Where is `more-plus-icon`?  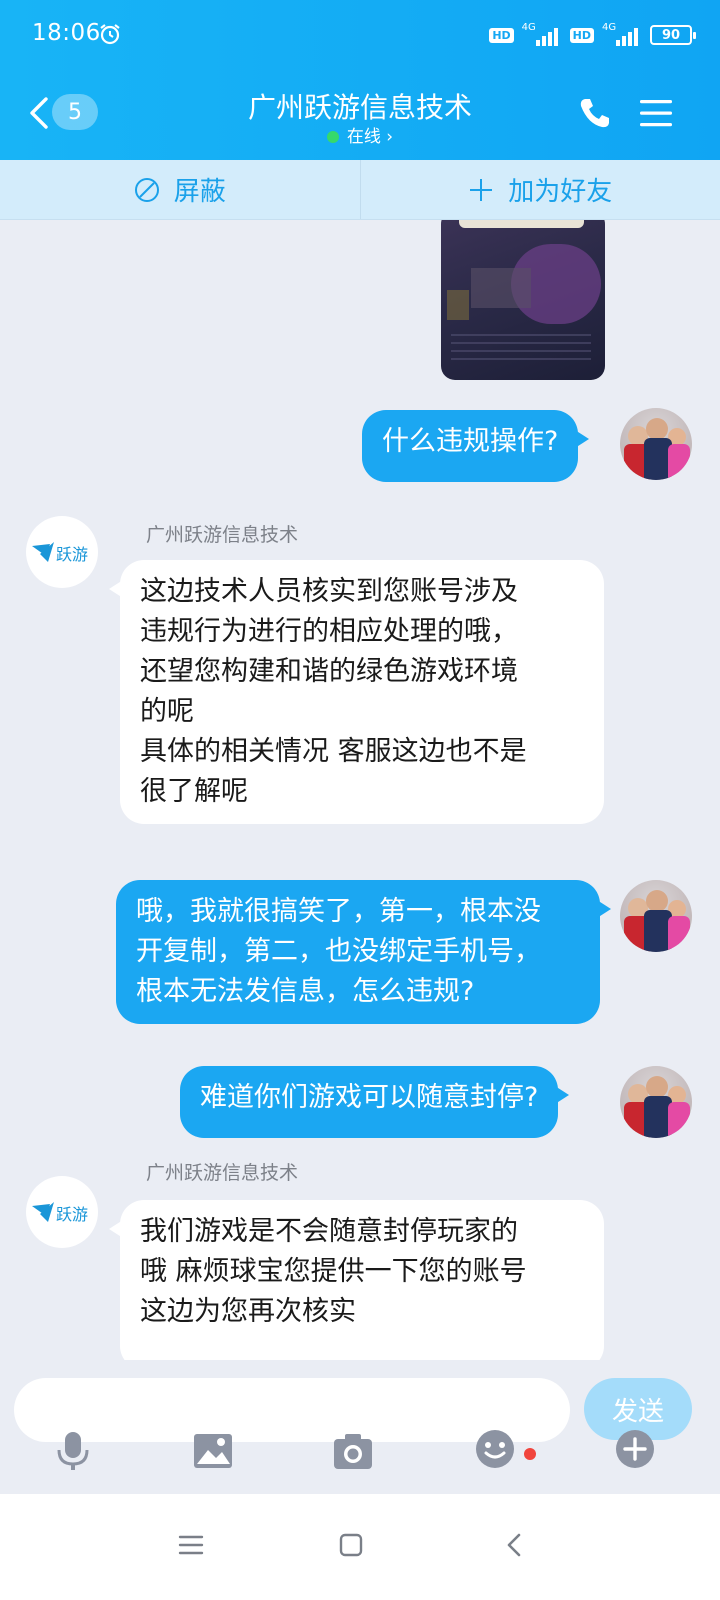
more-plus-icon is located at coordinates (635, 1449).